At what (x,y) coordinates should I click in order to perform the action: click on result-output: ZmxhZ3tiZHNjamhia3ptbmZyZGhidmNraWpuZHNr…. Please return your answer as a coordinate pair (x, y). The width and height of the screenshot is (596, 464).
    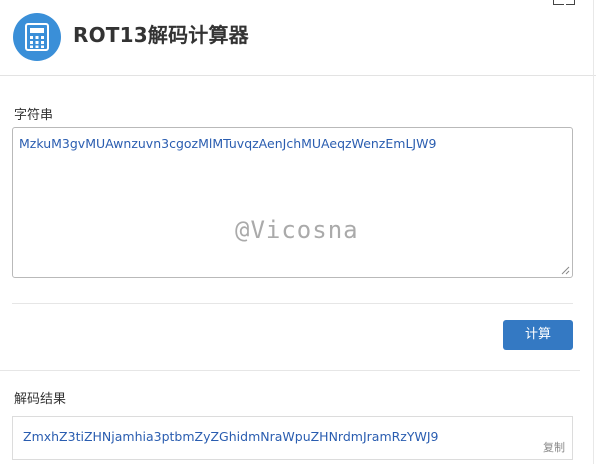
    Looking at the image, I should click on (292, 438).